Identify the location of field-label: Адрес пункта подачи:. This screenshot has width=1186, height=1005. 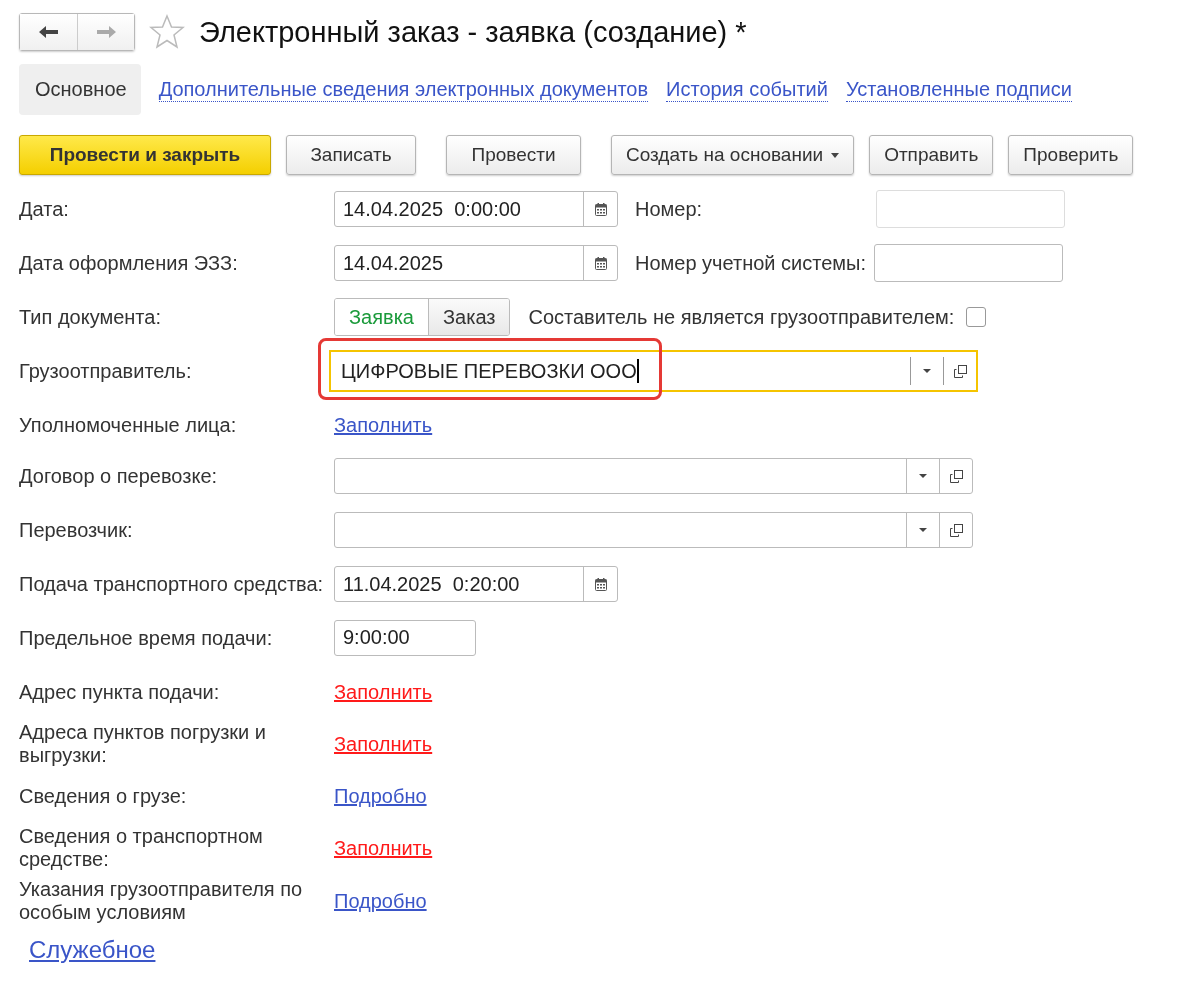
(120, 692).